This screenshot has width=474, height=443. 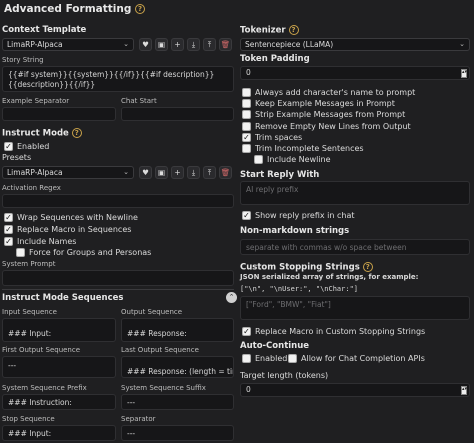 I want to click on nonmarkdown-input: separate with commas w/o space between, so click(x=355, y=247).